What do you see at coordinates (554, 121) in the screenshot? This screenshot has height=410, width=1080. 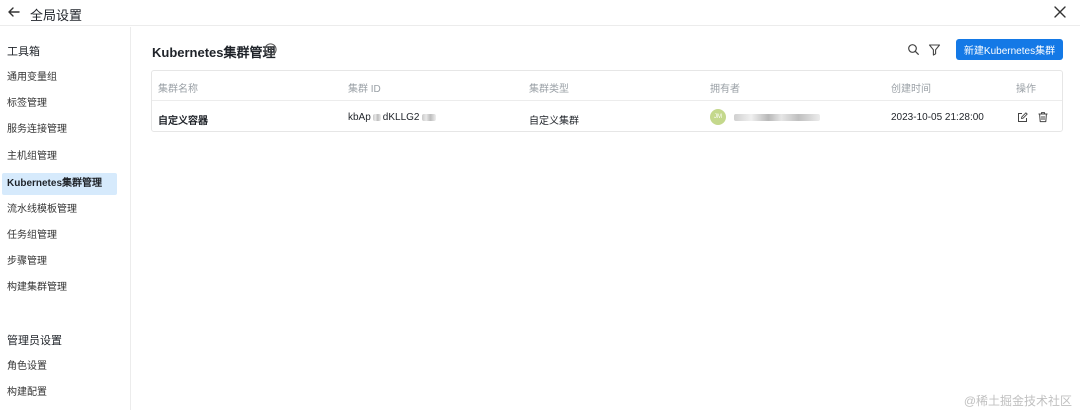 I see `cluster-type: 自定义集群` at bounding box center [554, 121].